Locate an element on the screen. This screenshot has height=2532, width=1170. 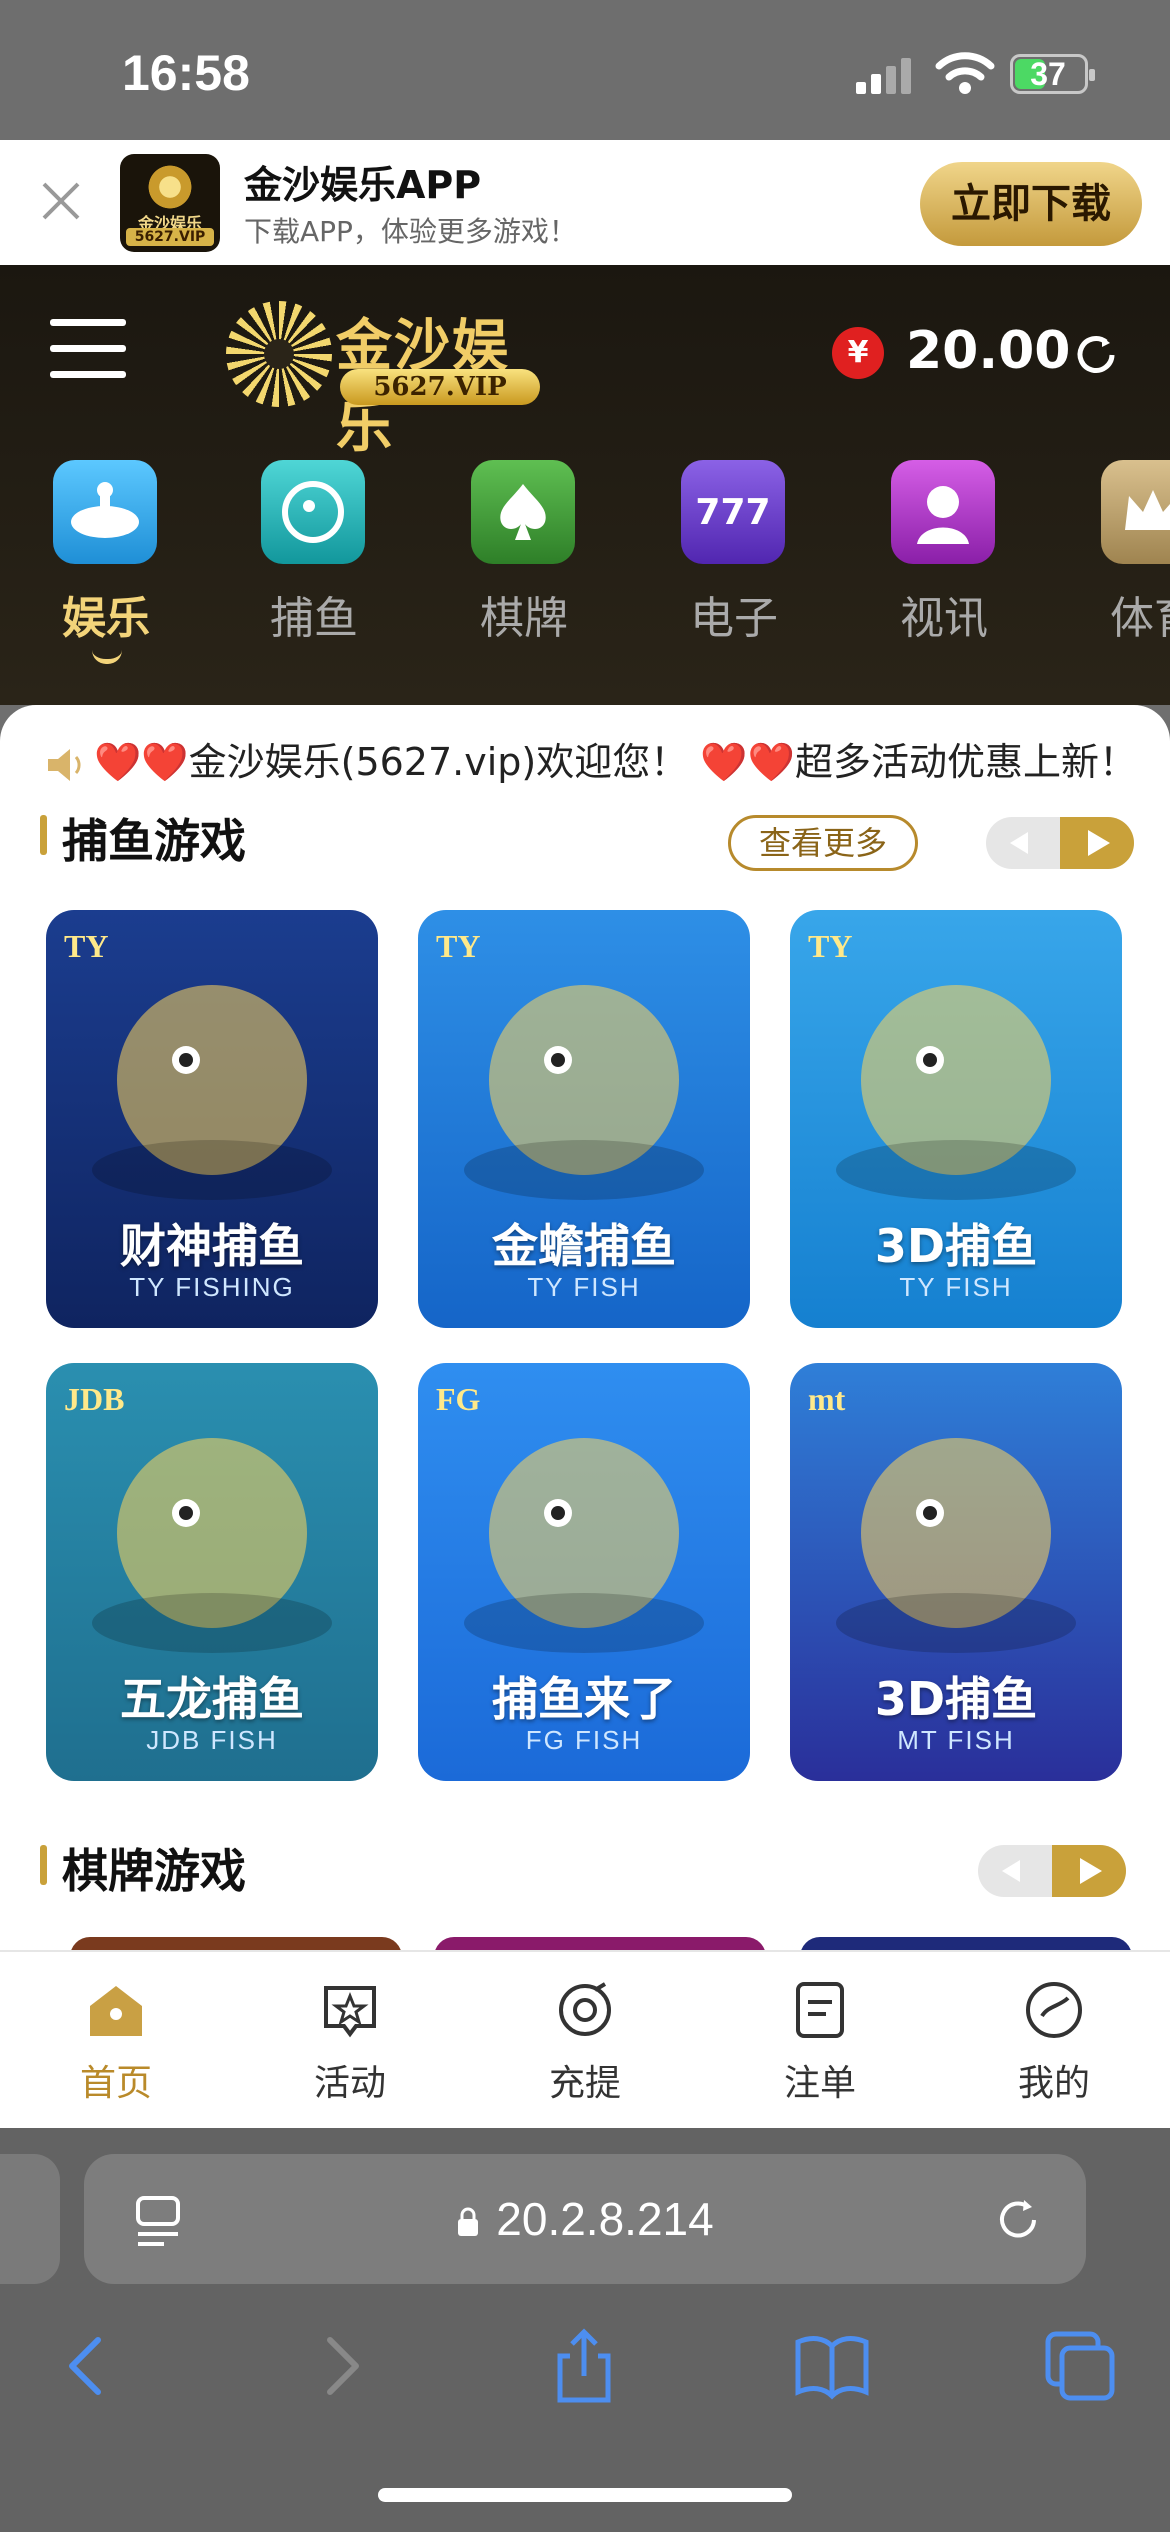
fishing-pager is located at coordinates (1060, 843).